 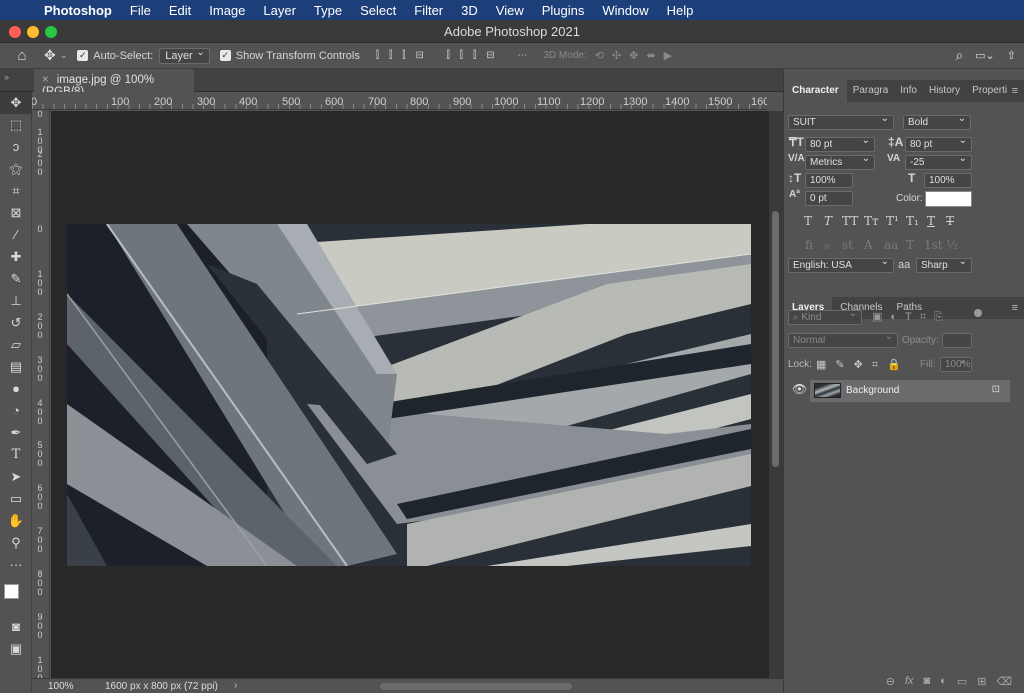 What do you see at coordinates (959, 55) in the screenshot?
I see `search-icon: ⌕` at bounding box center [959, 55].